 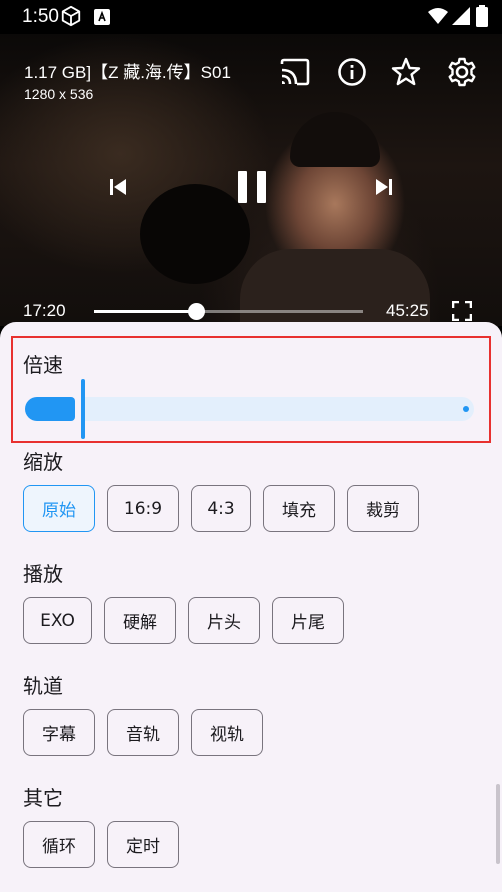 What do you see at coordinates (43, 365) in the screenshot?
I see `speed-label: 倍速` at bounding box center [43, 365].